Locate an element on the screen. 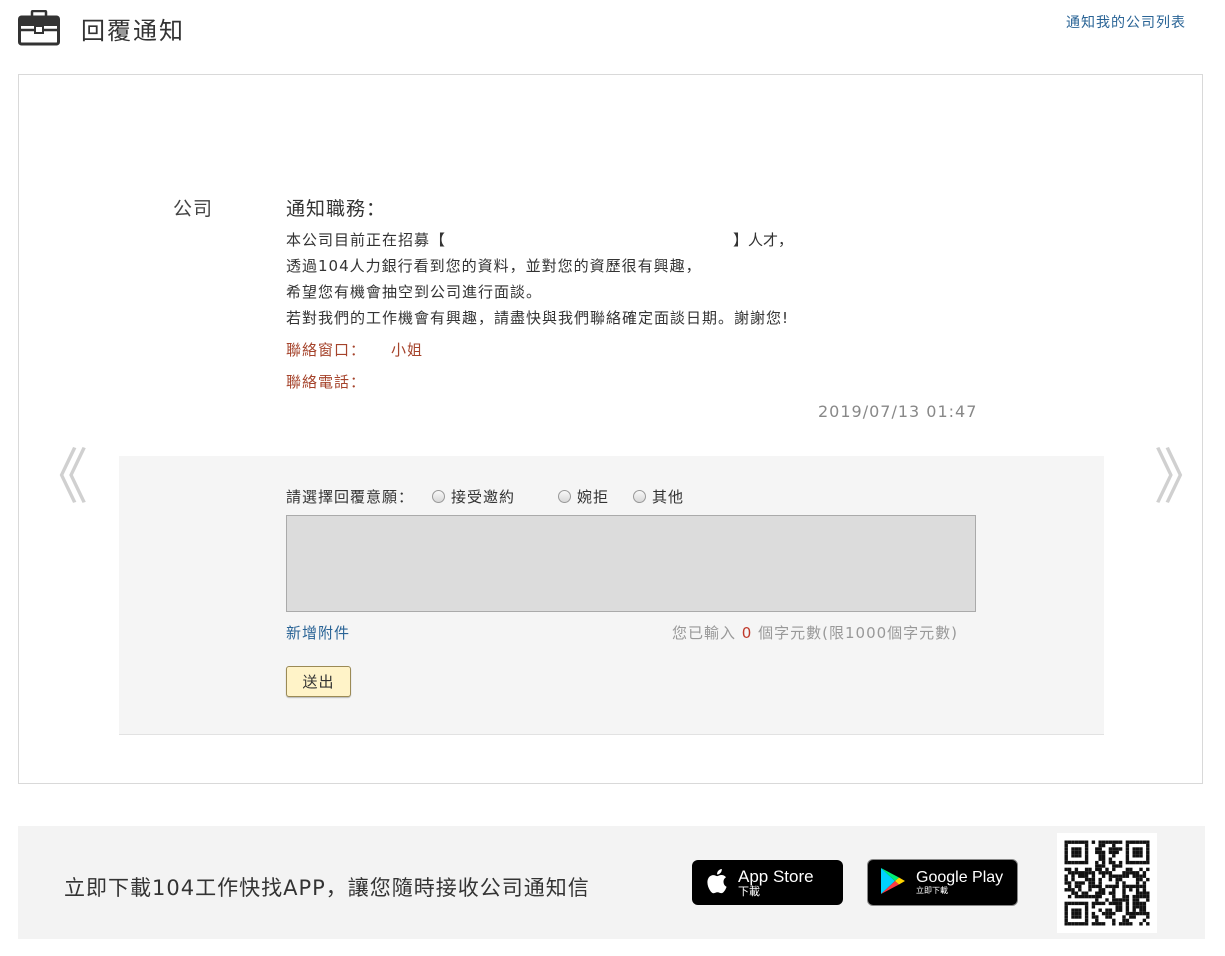 The width and height of the screenshot is (1225, 956). qr-code-image is located at coordinates (1107, 883).